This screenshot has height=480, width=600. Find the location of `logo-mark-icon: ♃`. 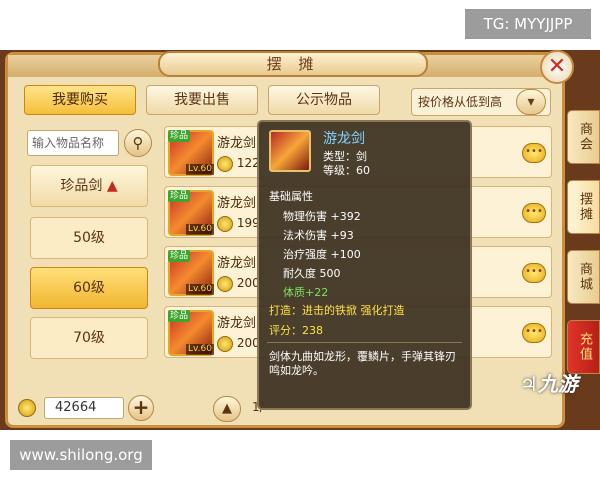

logo-mark-icon: ♃ is located at coordinates (529, 384).